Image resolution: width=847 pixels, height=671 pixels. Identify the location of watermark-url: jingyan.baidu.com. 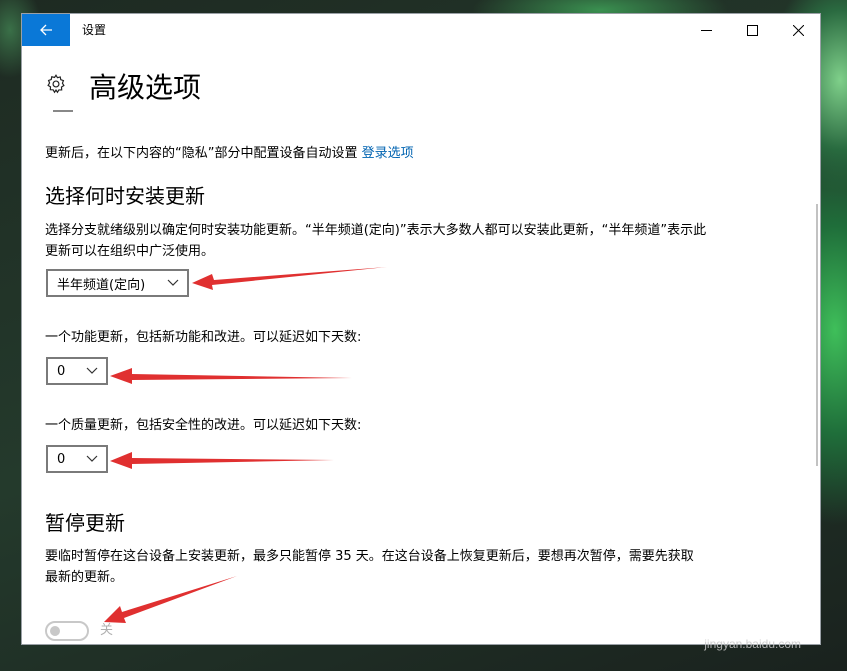
(752, 644).